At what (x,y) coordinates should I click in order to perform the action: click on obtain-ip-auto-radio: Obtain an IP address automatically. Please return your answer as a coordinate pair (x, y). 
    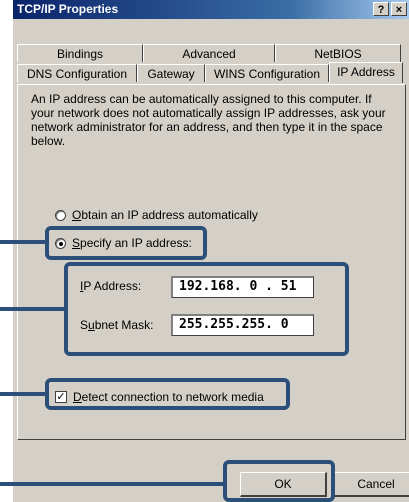
    Looking at the image, I should click on (156, 215).